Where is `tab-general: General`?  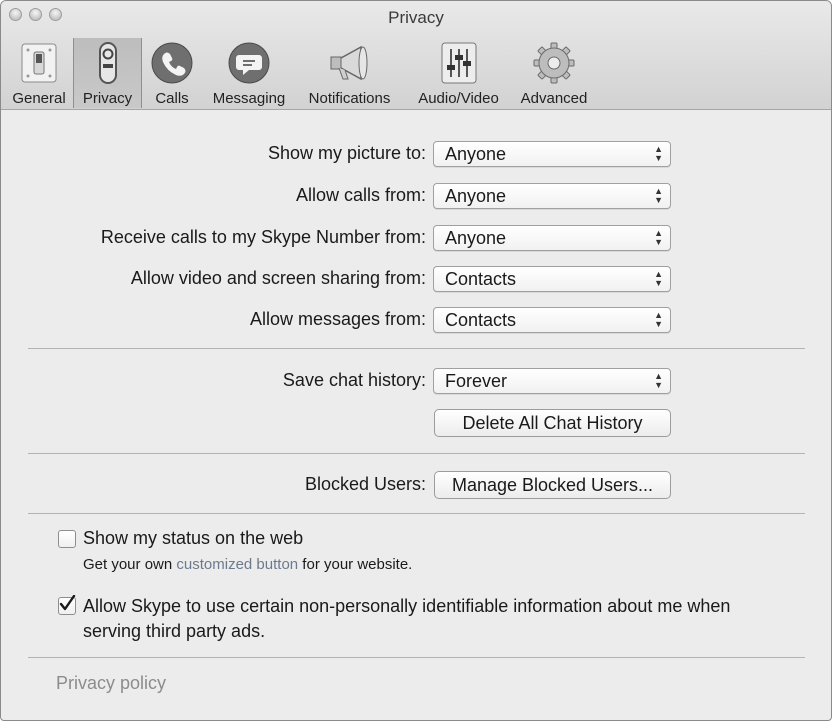
tab-general: General is located at coordinates (39, 73).